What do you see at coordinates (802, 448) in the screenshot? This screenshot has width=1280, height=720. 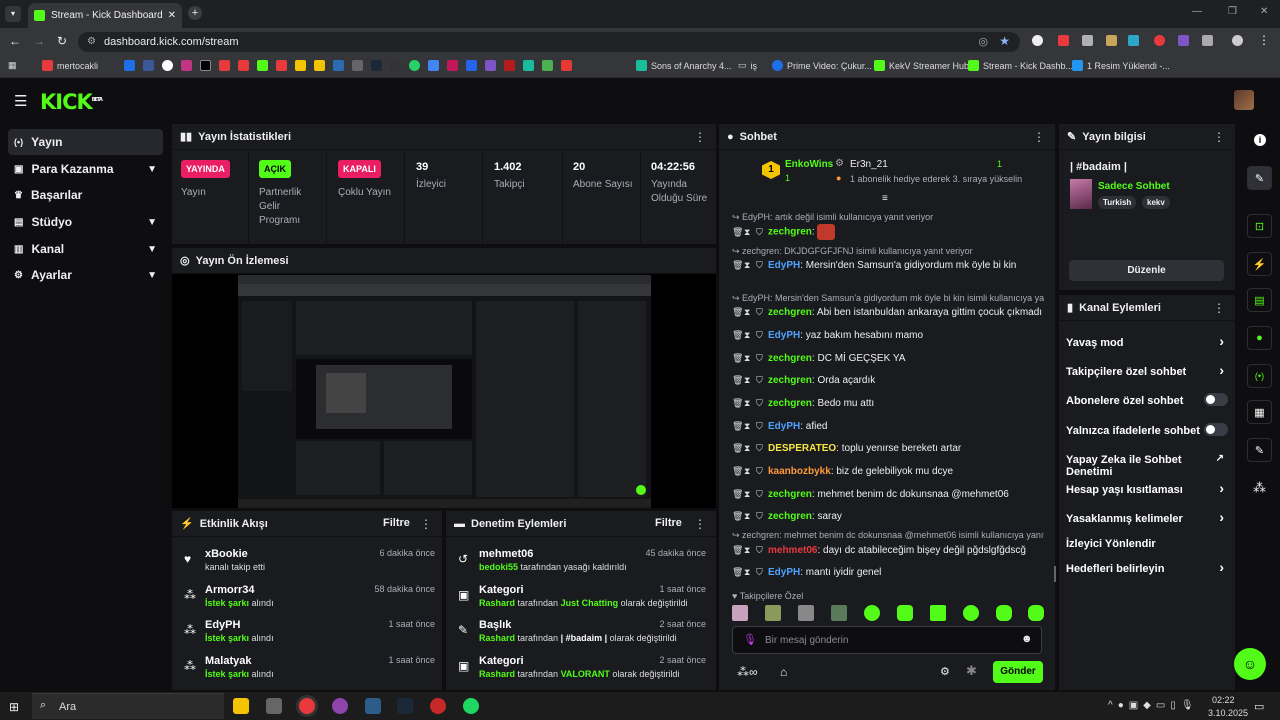 I see `chat-username: DESPERATEO` at bounding box center [802, 448].